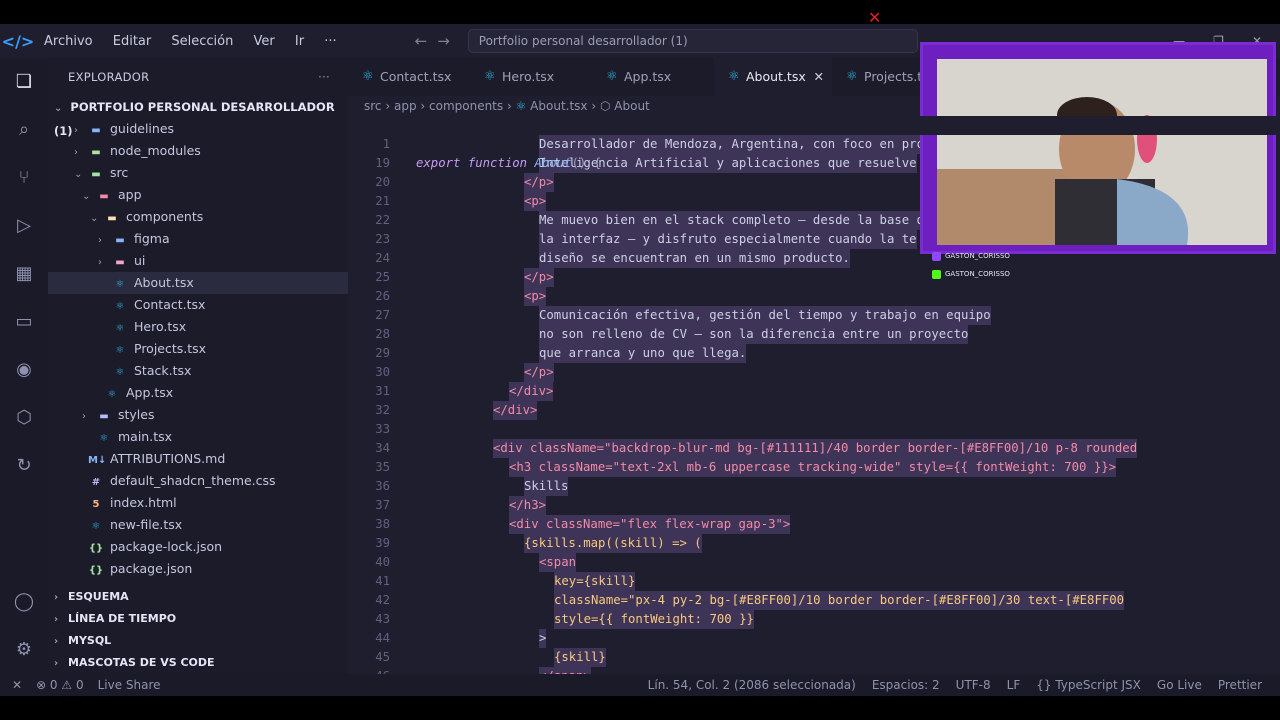 This screenshot has height=720, width=1280. Describe the element at coordinates (973, 685) in the screenshot. I see `encoding: UTF-8` at that location.